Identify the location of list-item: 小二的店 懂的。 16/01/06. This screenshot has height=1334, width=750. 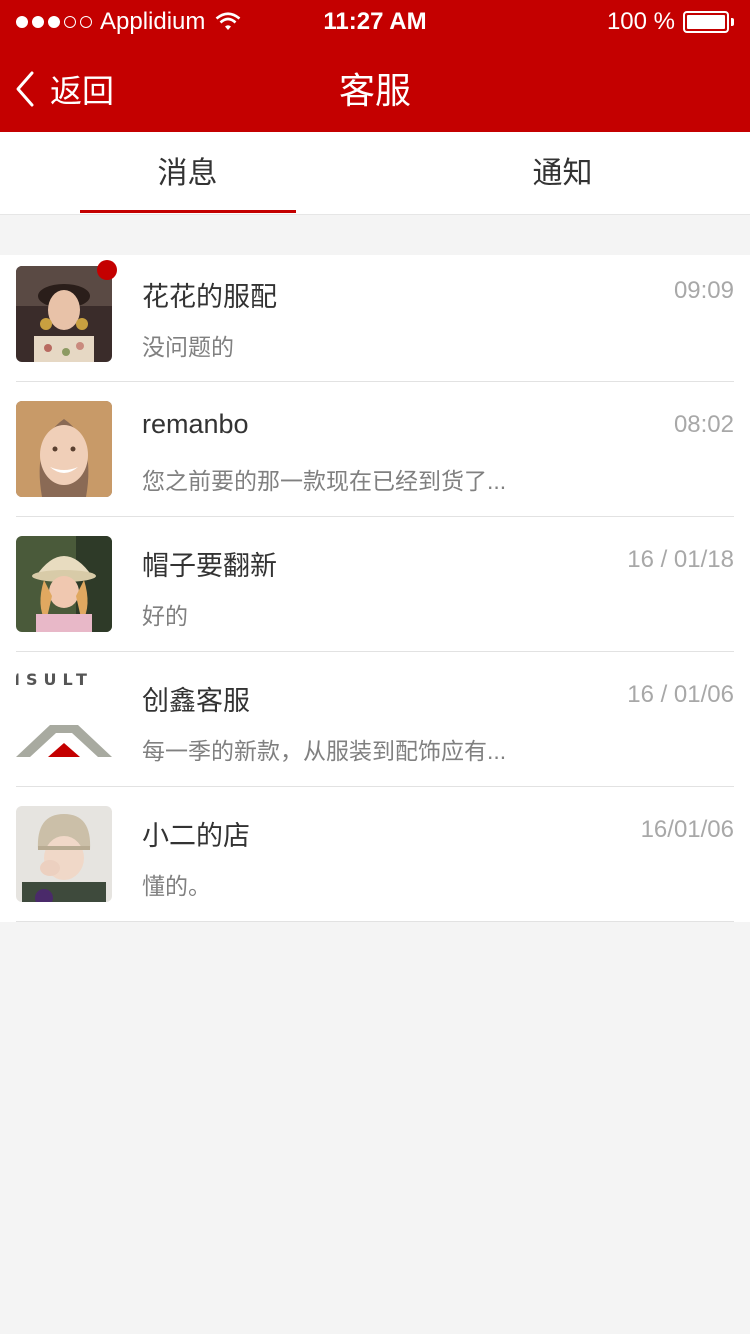
(375, 854).